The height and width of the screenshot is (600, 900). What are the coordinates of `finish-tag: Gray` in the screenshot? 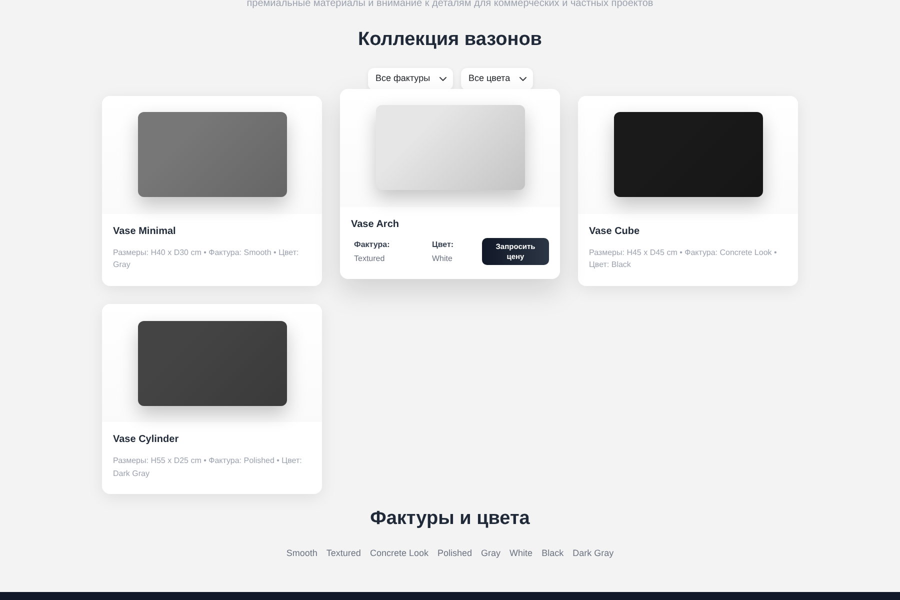 It's located at (491, 553).